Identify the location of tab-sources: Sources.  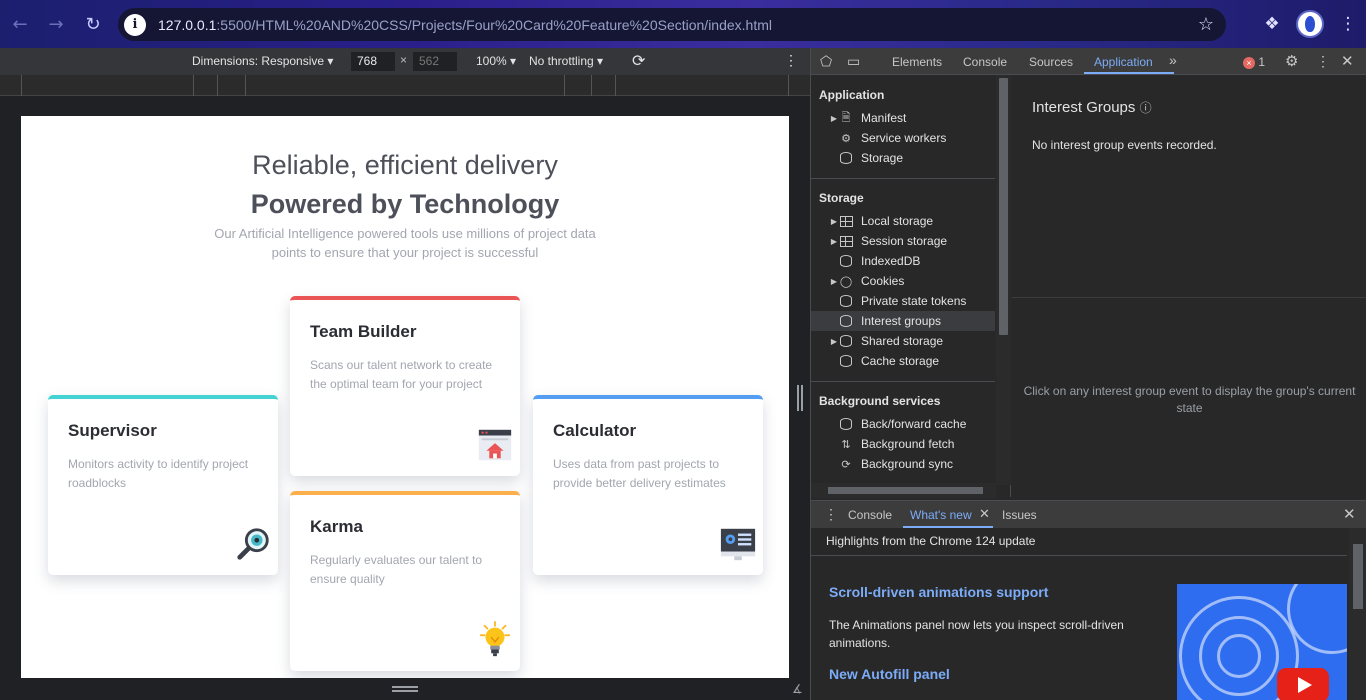
(1051, 62).